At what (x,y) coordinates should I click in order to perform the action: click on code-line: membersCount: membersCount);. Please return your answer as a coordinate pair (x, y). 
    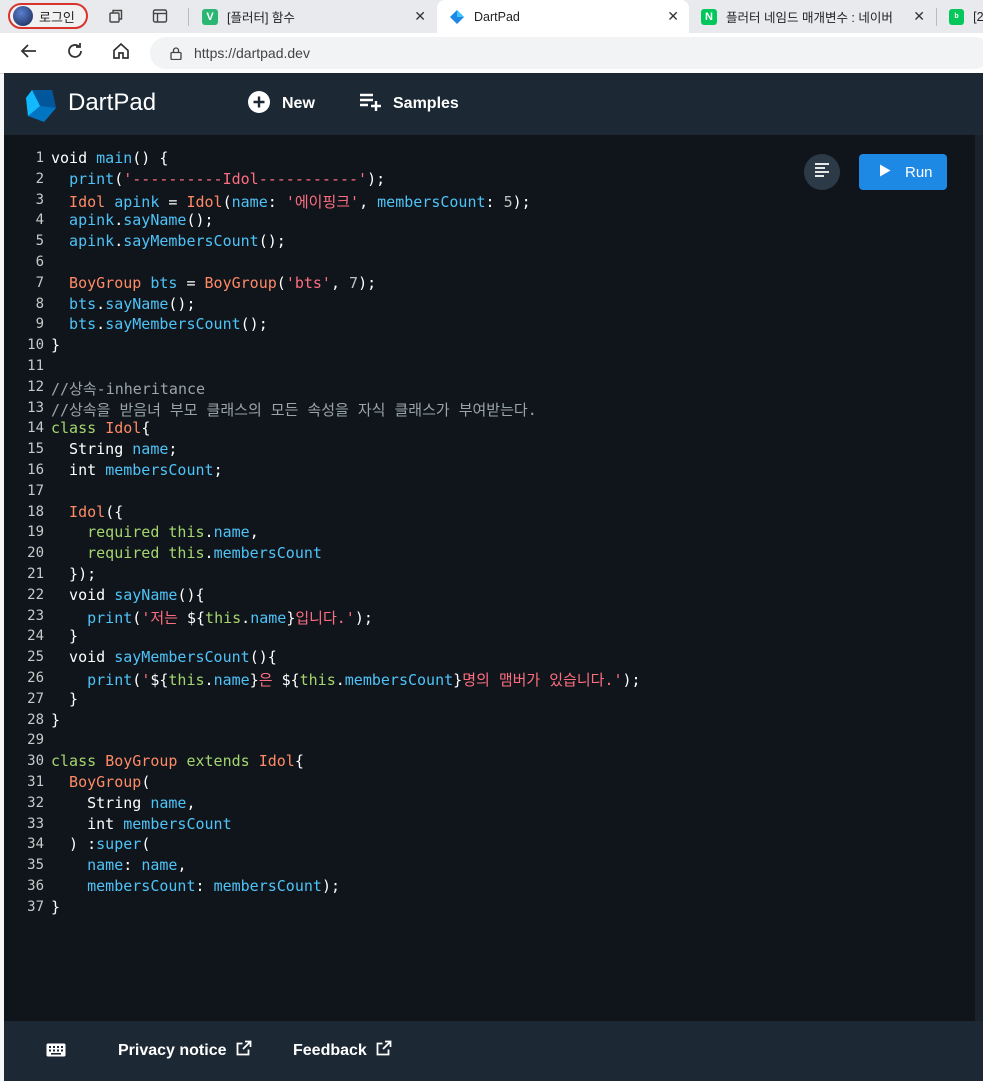
    Looking at the image, I should click on (195, 886).